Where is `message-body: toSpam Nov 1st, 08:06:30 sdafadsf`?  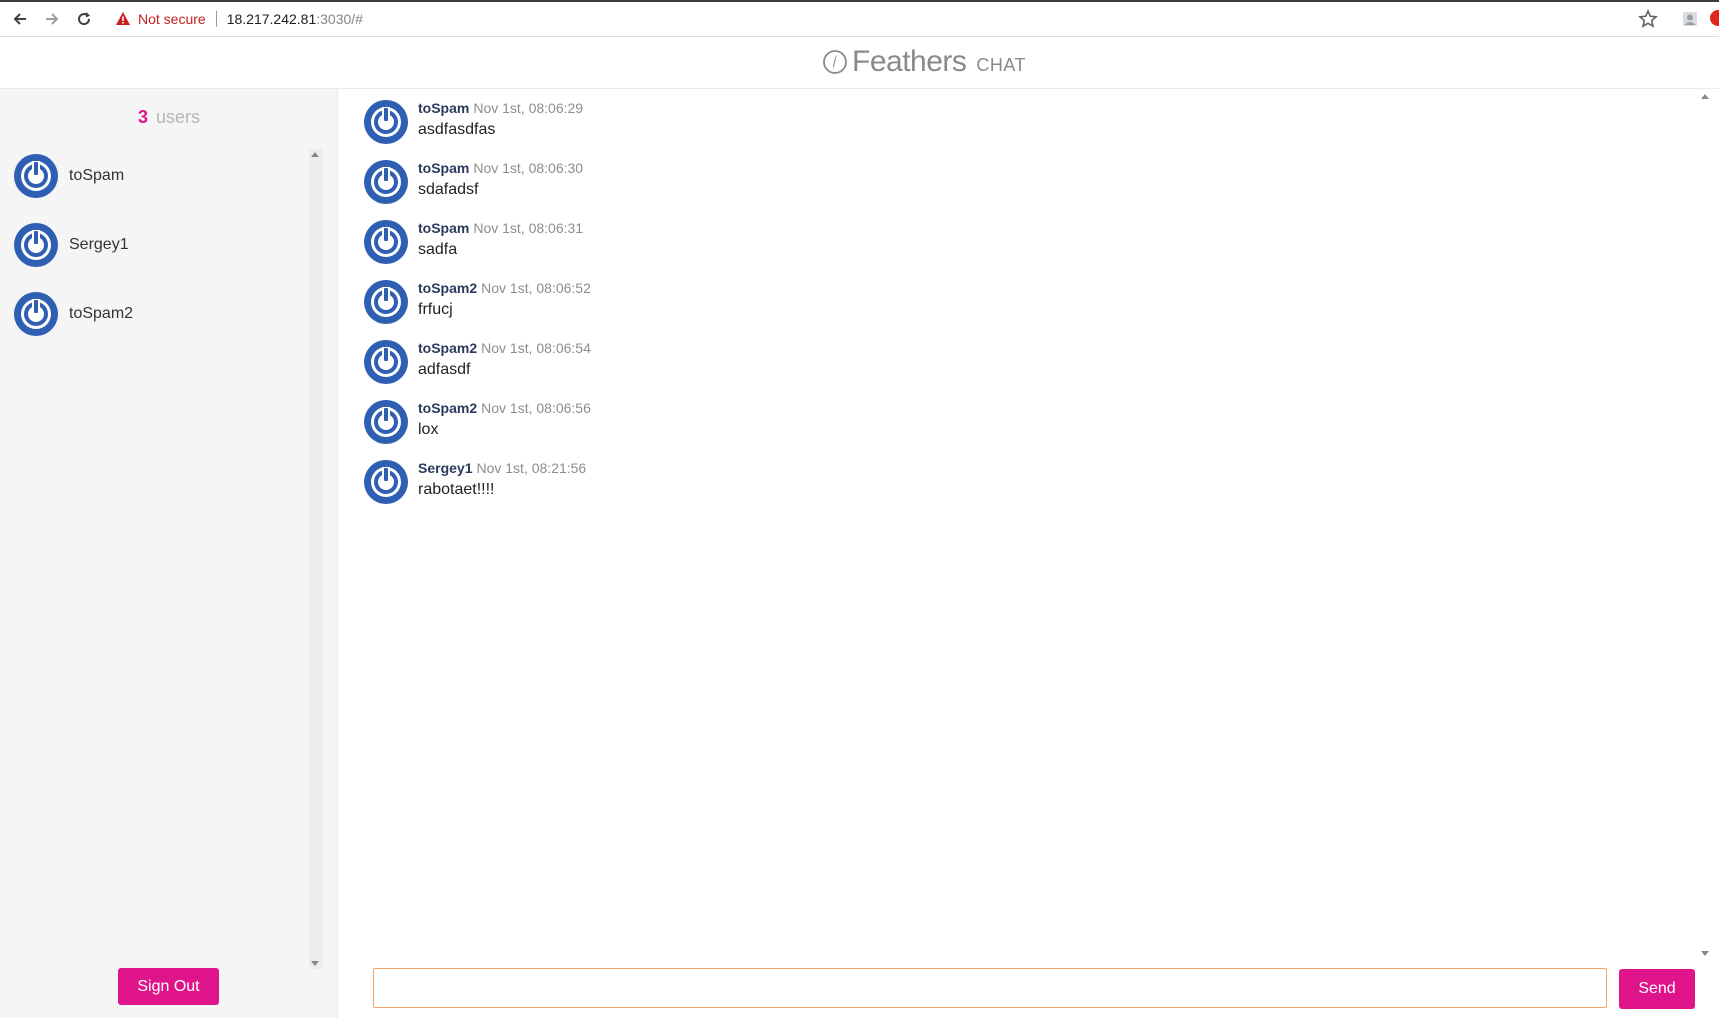 message-body: toSpam Nov 1st, 08:06:30 sdafadsf is located at coordinates (500, 180).